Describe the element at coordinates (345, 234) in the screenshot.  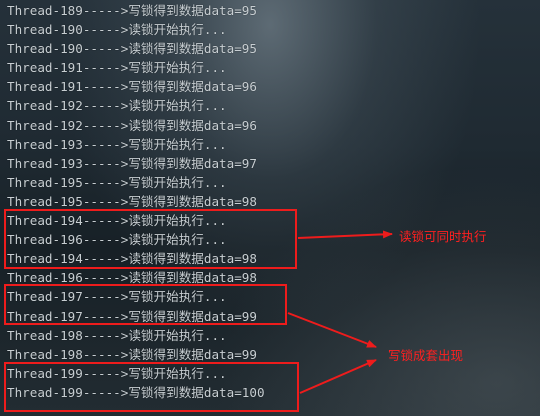
I see `arrow-to-read-note` at that location.